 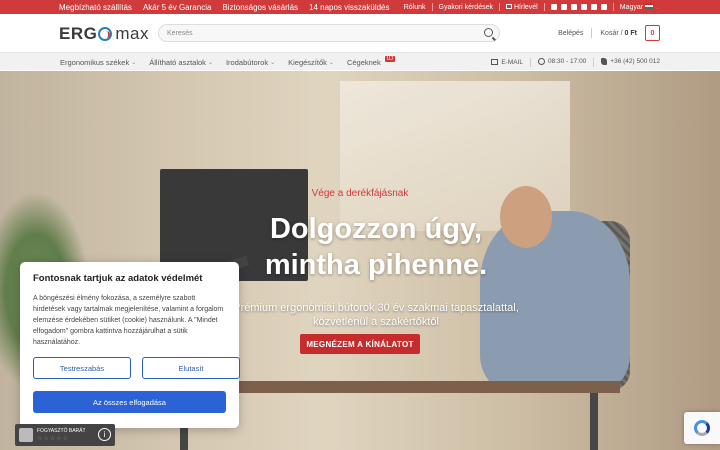 I want to click on search-placeholder: Keresés, so click(x=180, y=33).